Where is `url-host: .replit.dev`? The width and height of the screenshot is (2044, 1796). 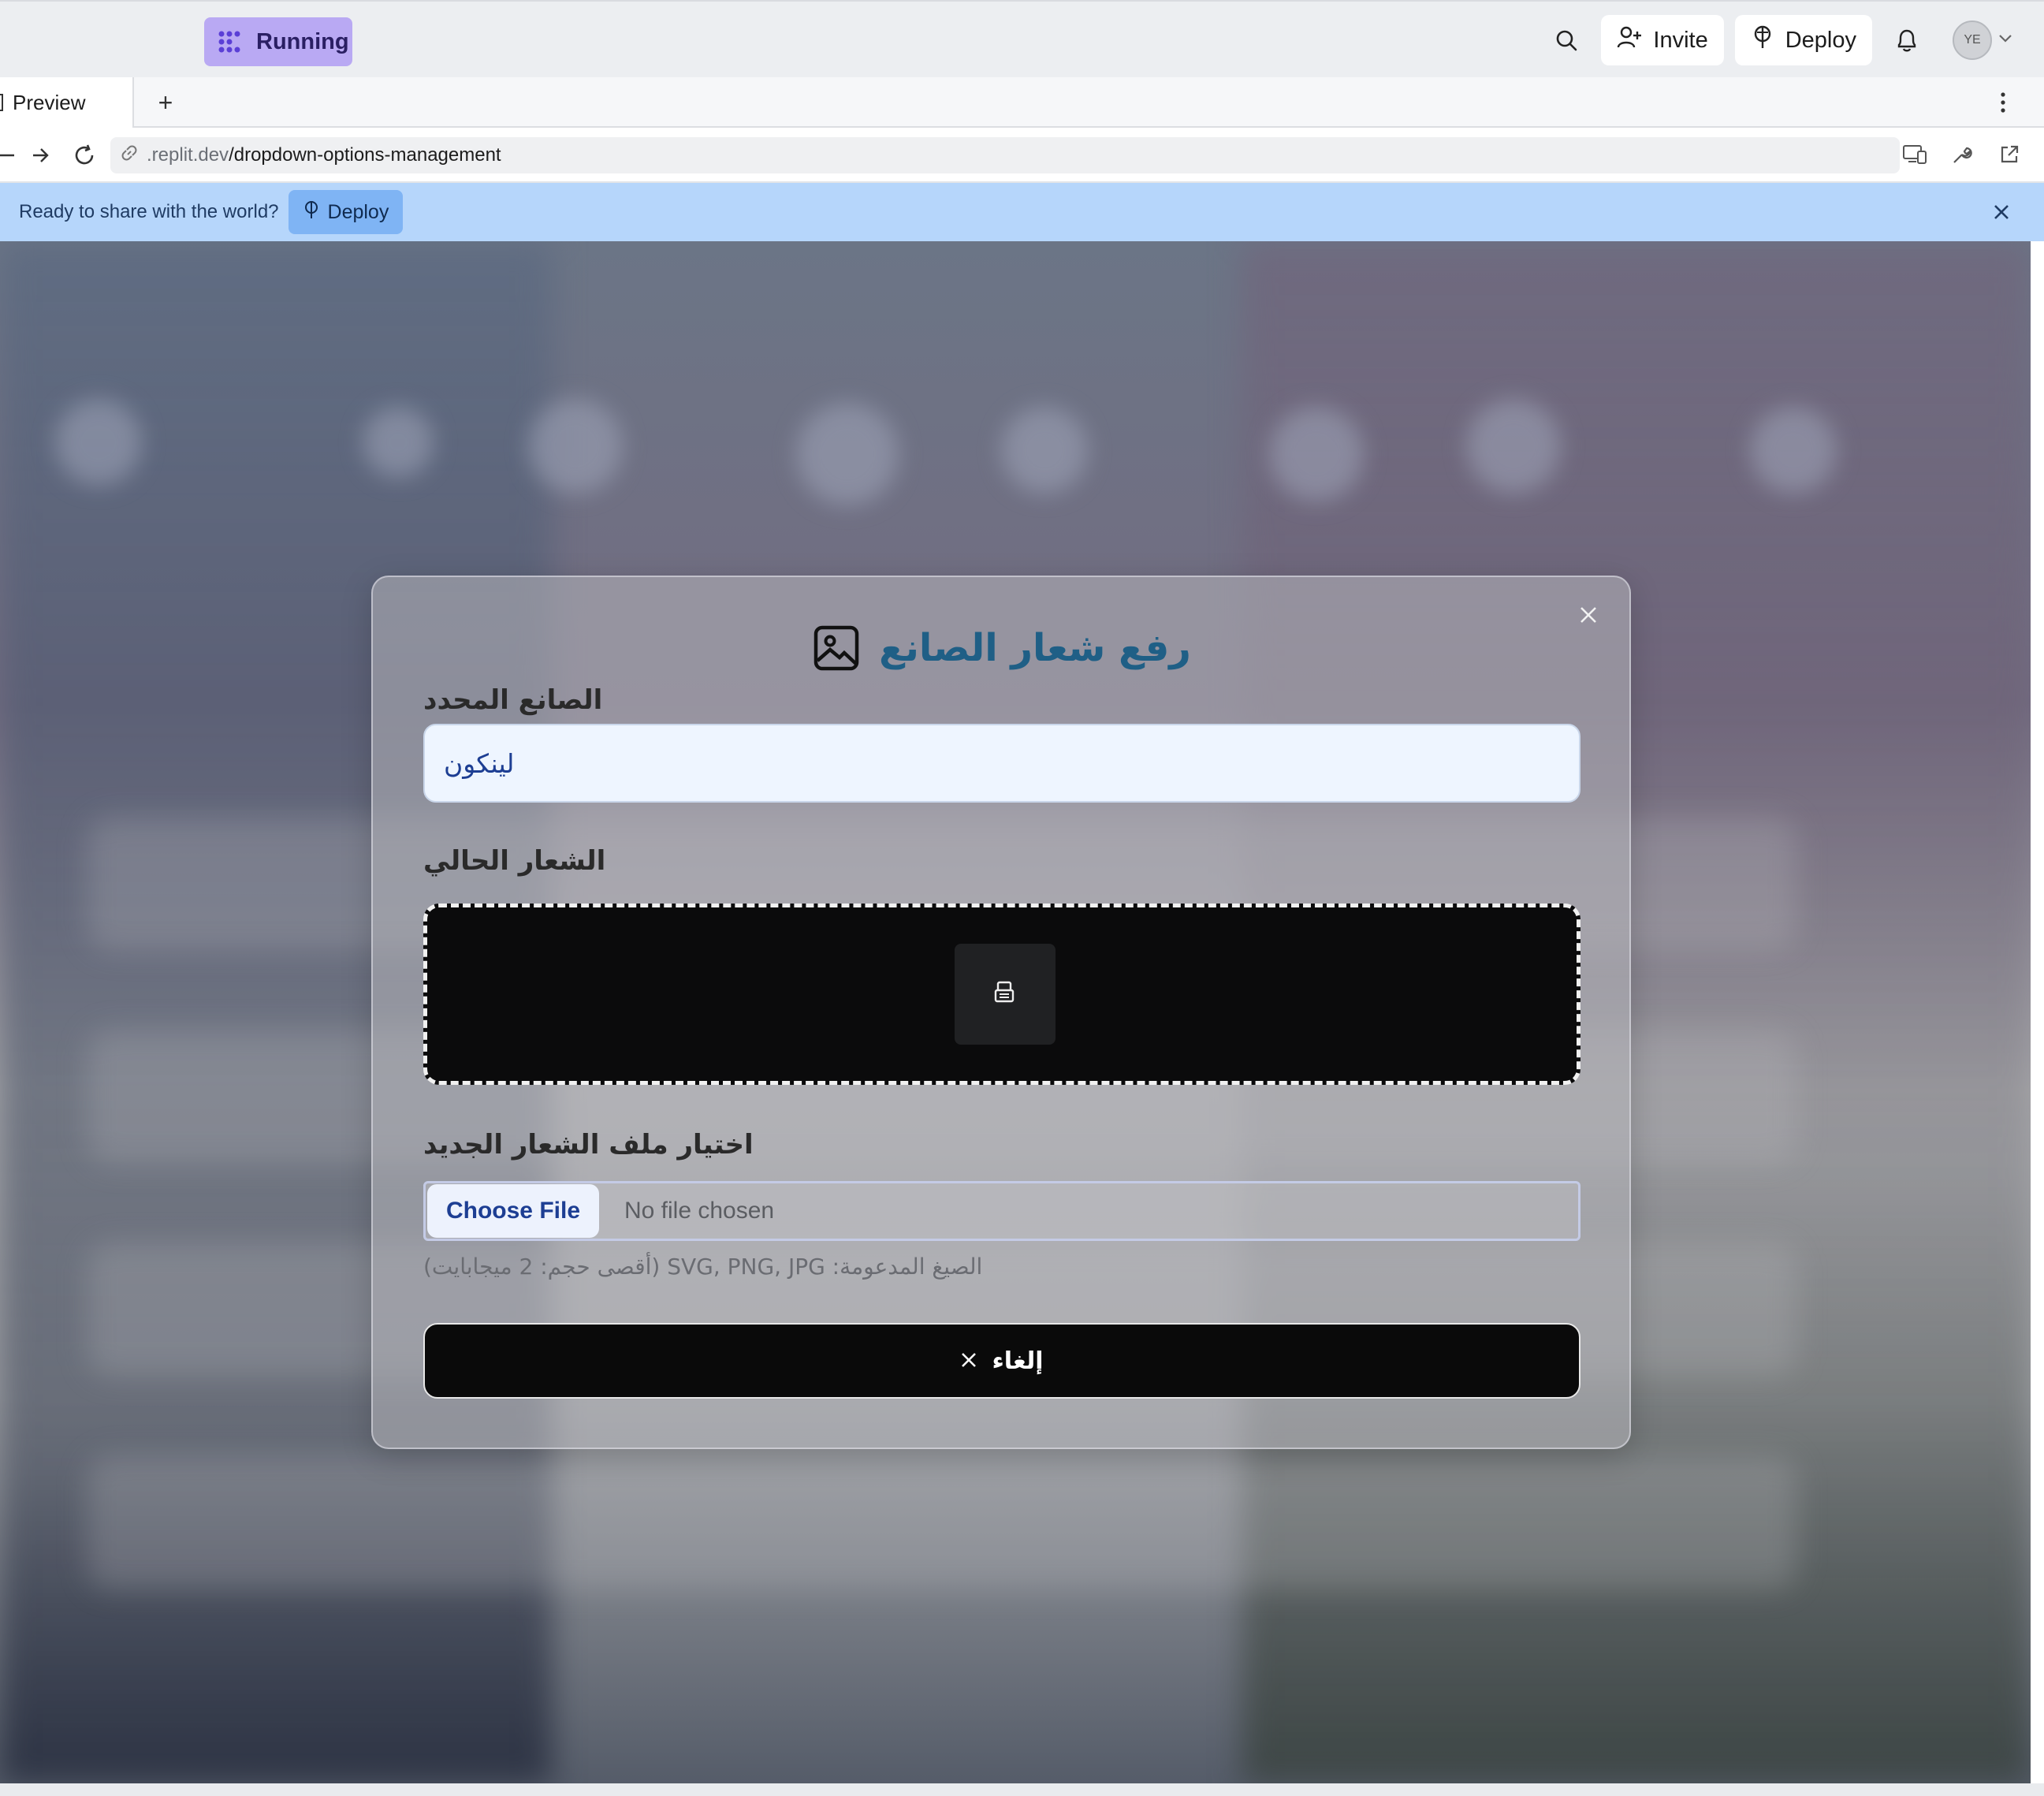
url-host: .replit.dev is located at coordinates (188, 155).